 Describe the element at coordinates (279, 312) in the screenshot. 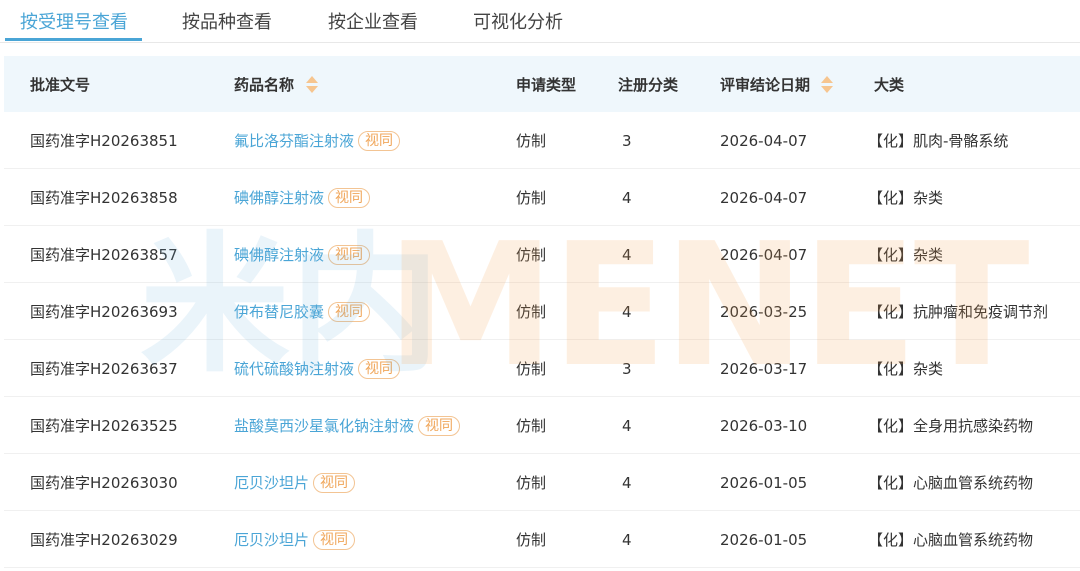

I see `drug-name-link: 伊布替尼胶囊` at that location.